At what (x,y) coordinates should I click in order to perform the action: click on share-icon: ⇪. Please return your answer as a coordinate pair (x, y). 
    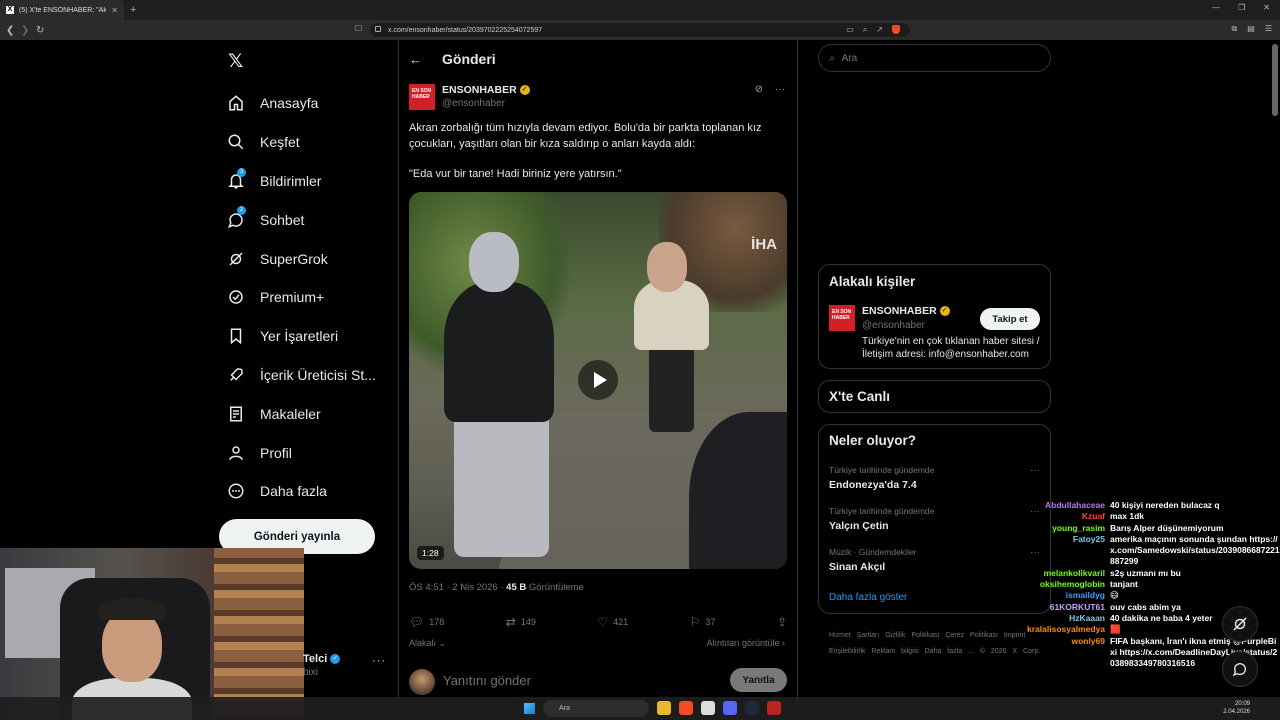
    Looking at the image, I should click on (781, 622).